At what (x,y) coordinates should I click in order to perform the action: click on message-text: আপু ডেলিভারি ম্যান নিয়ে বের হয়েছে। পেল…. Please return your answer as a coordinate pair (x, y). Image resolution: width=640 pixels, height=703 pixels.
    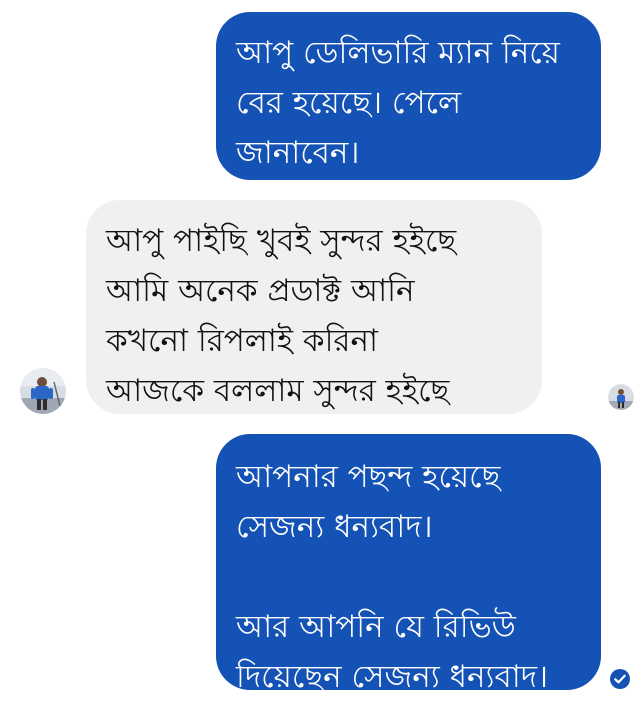
    Looking at the image, I should click on (398, 103).